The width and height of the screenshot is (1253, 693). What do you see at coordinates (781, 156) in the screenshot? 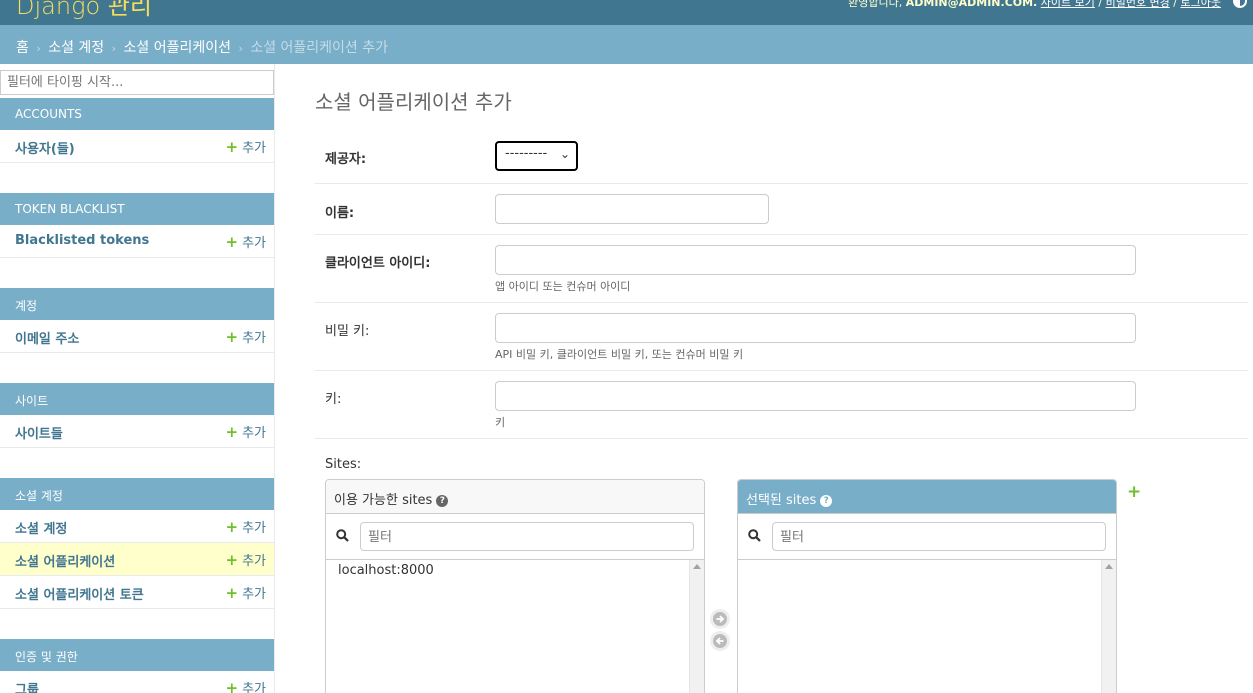
I see `form-row-provider: 제공자: --------- ⌄` at bounding box center [781, 156].